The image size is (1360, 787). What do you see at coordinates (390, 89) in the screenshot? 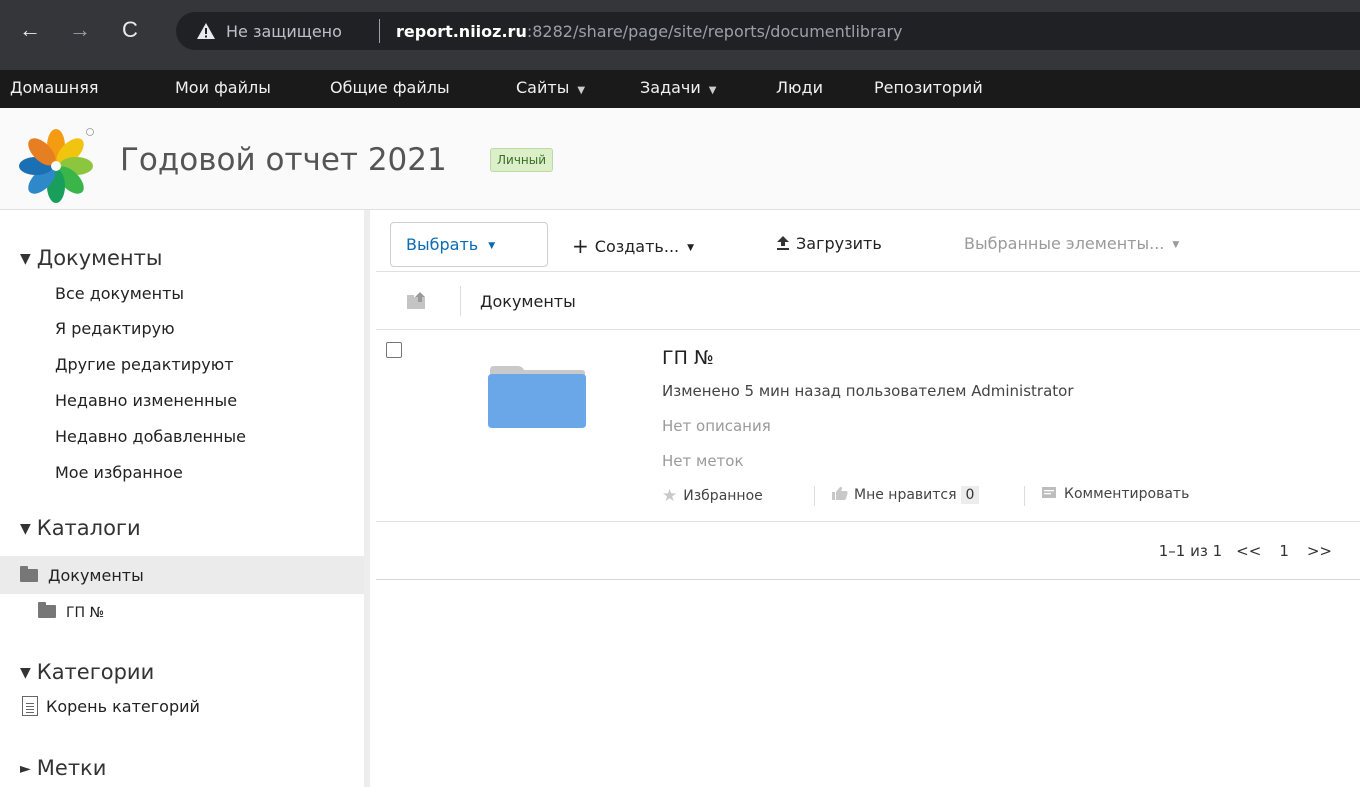
I see `menu-shared-files: Общие файлы` at bounding box center [390, 89].